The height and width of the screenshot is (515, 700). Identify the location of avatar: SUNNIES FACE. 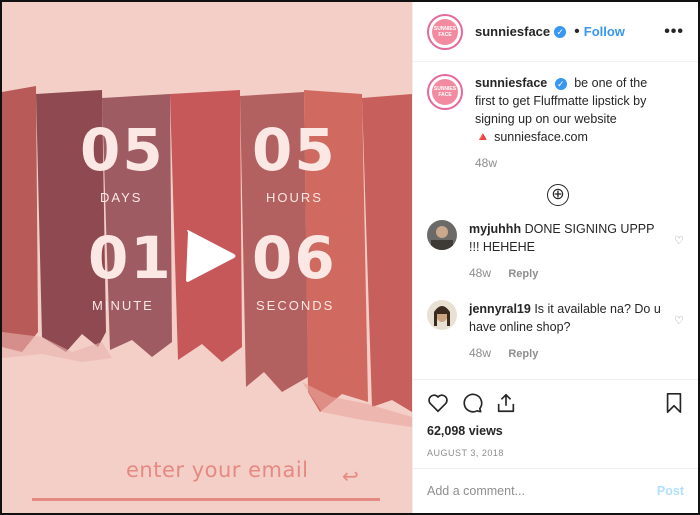
(445, 31).